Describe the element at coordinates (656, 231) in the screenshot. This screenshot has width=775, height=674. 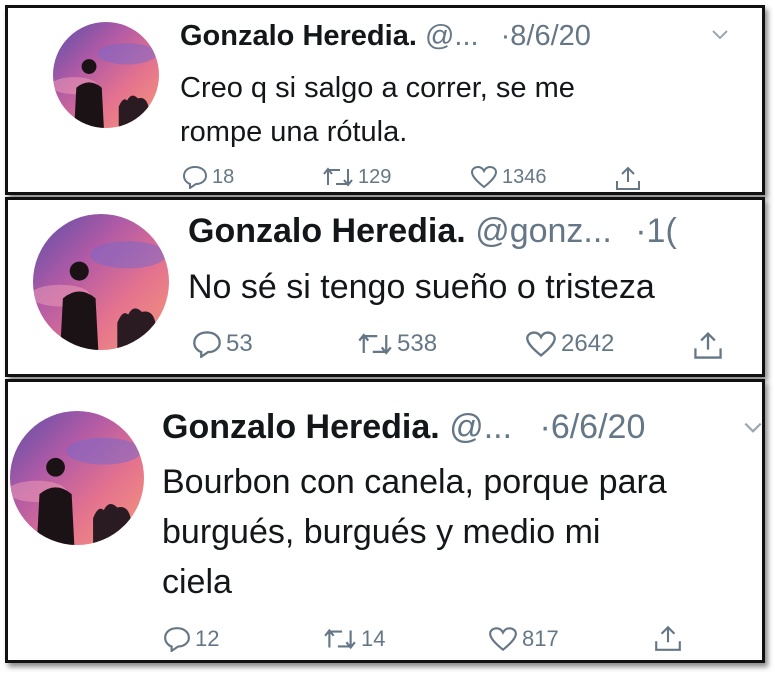
I see `tweet-date: ·1(` at that location.